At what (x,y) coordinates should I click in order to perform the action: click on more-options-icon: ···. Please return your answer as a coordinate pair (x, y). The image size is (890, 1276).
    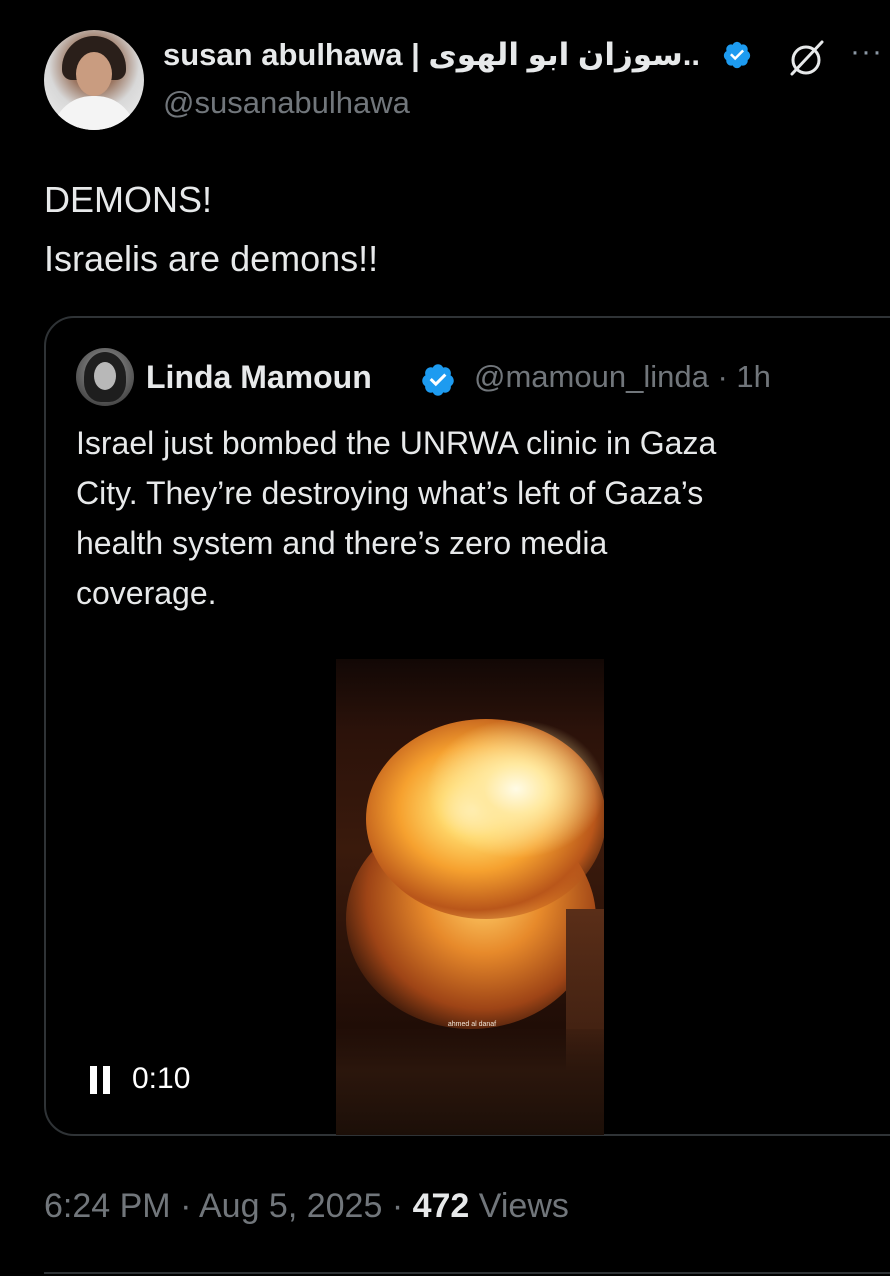
    Looking at the image, I should click on (870, 53).